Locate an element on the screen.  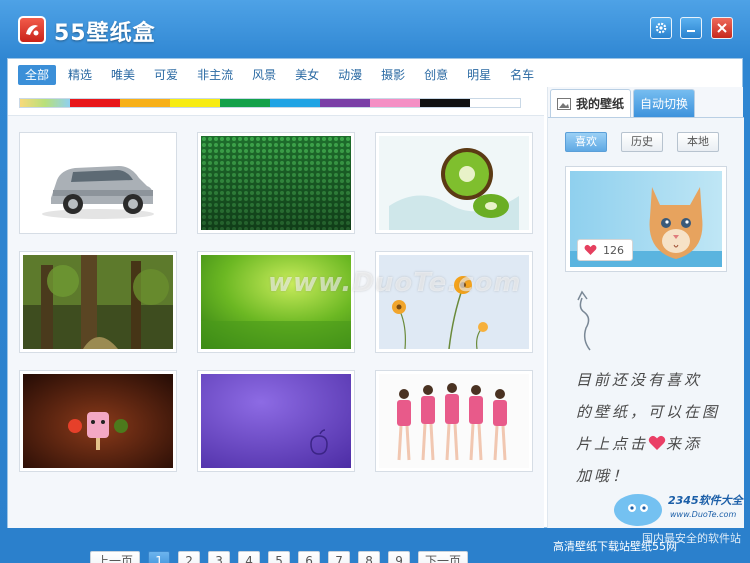
favorite-preview-card: 126 is located at coordinates (646, 219).